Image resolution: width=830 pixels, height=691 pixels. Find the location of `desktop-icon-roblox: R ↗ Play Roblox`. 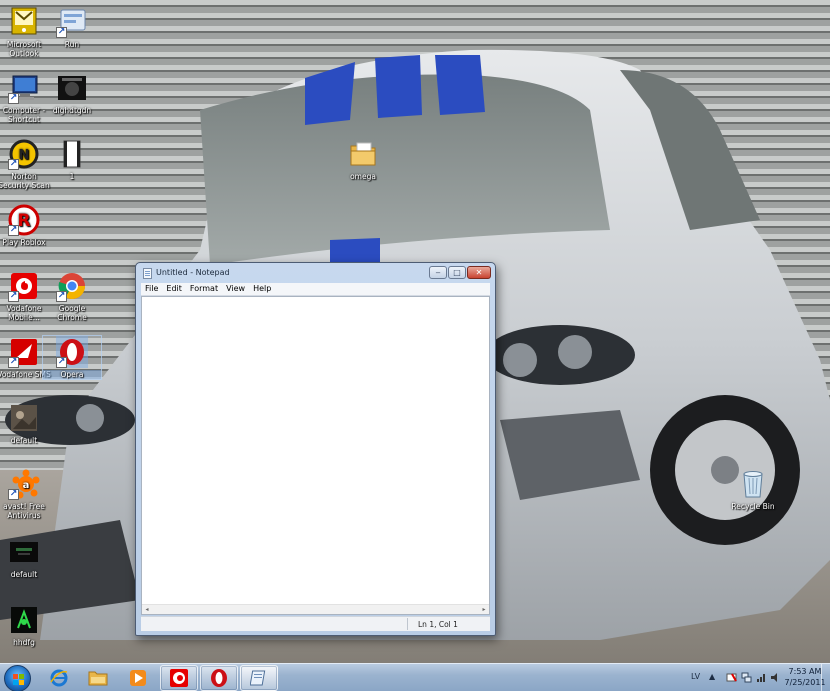

desktop-icon-roblox: R ↗ Play Roblox is located at coordinates (26, 225).